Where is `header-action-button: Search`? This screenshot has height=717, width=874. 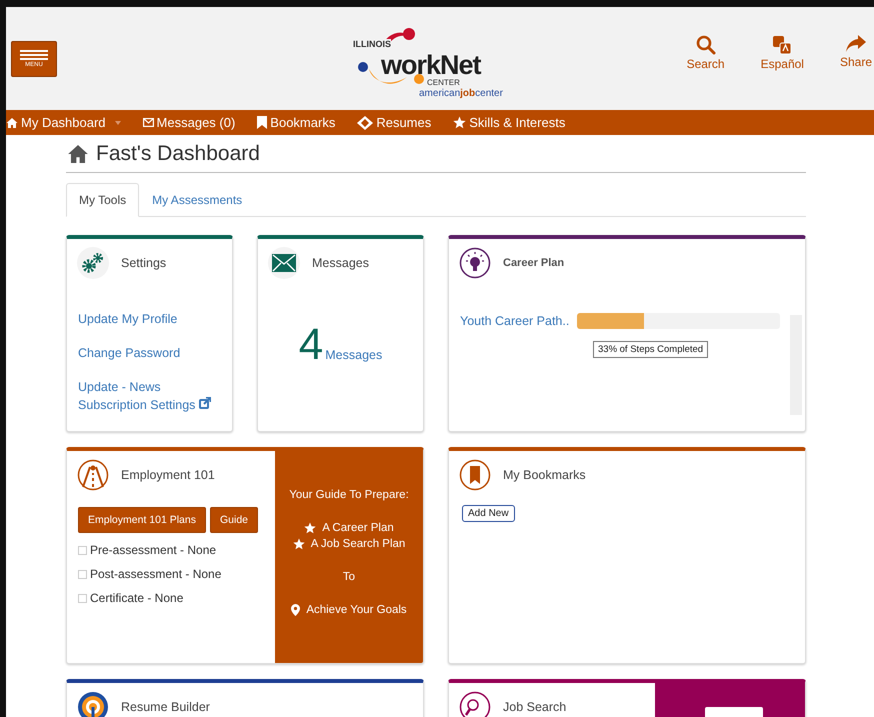 header-action-button: Search is located at coordinates (705, 53).